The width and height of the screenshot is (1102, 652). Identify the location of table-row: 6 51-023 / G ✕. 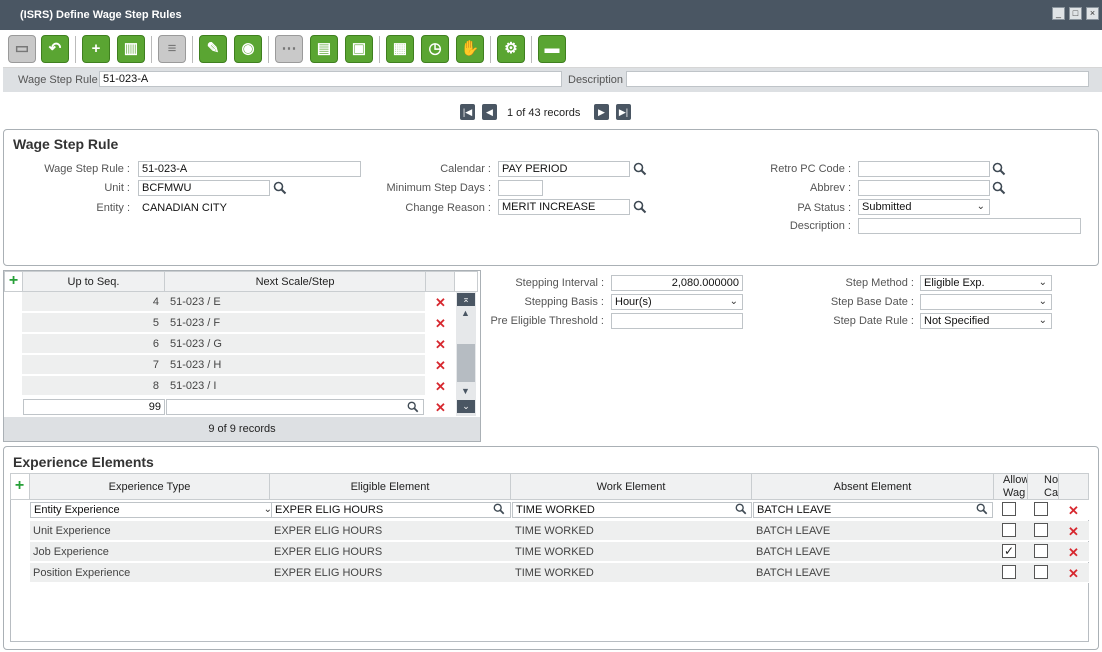
(230, 344).